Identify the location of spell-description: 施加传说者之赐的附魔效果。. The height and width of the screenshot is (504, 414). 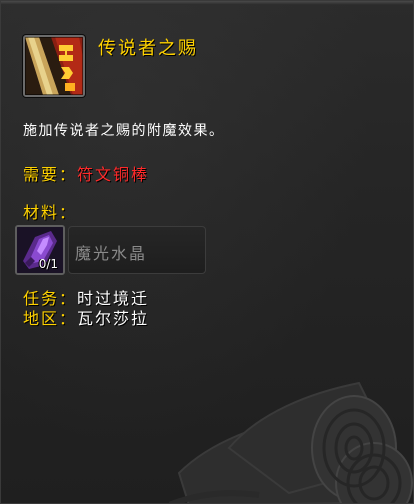
(124, 131).